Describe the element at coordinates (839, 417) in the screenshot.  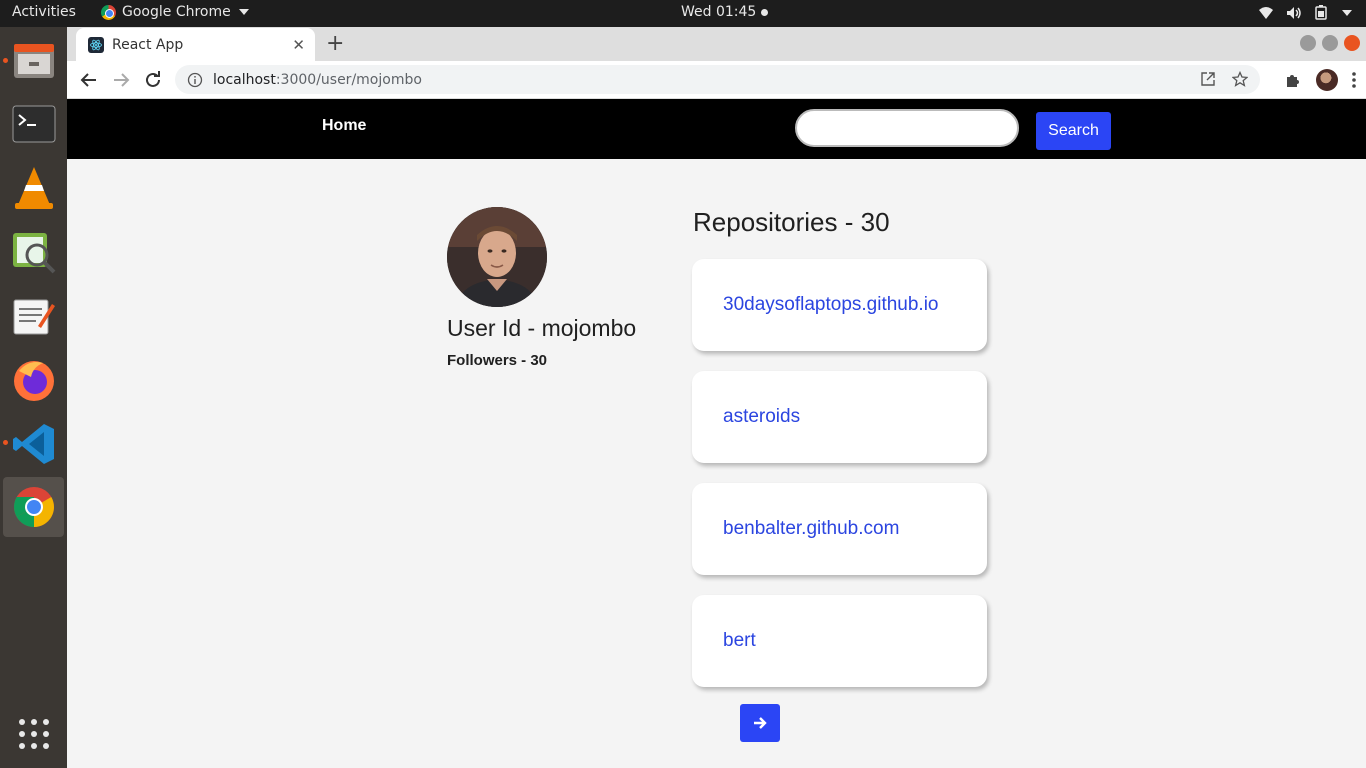
I see `repo-card: asteroids` at that location.